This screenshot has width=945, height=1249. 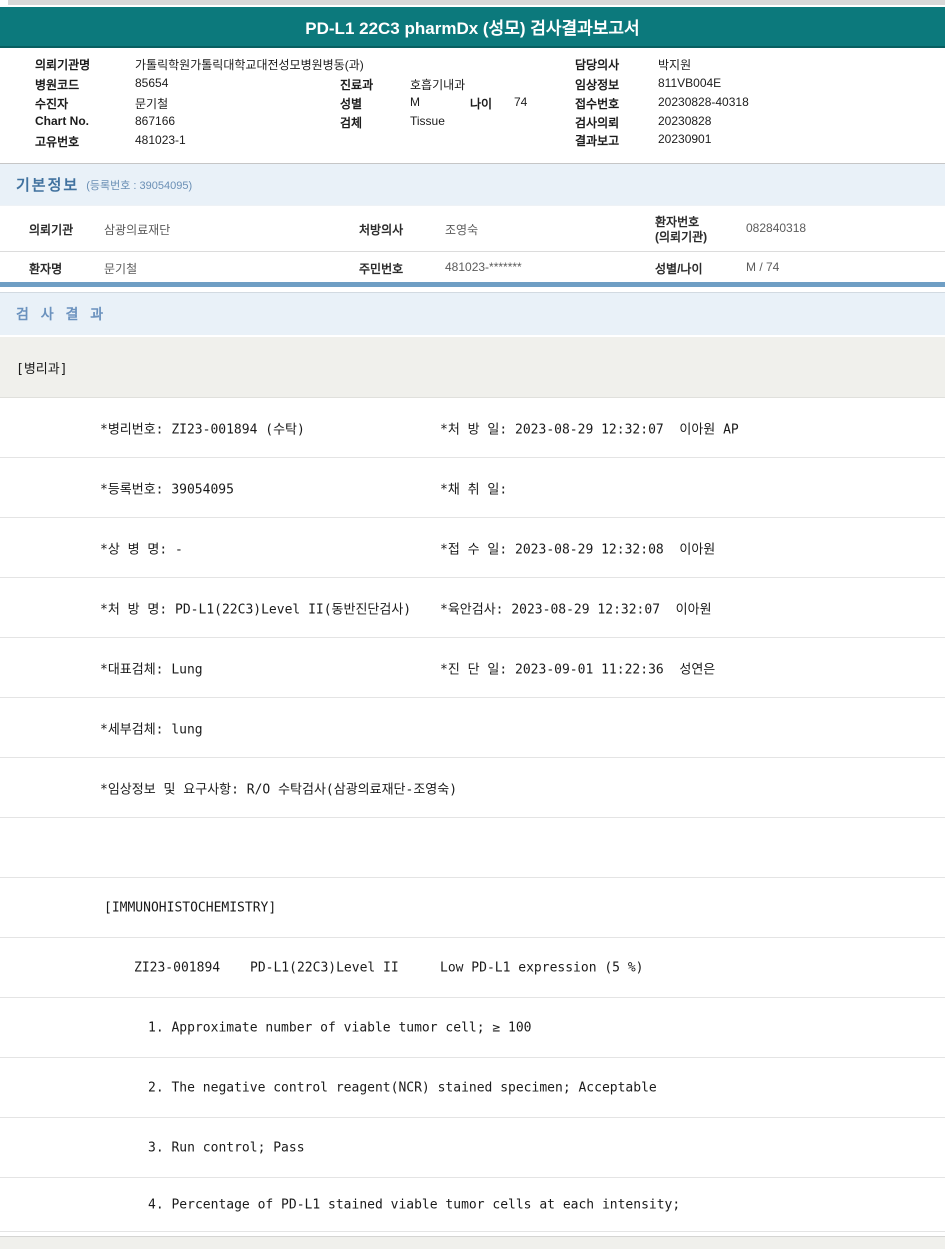 I want to click on field-sex-age-value: M / 74, so click(x=763, y=267).